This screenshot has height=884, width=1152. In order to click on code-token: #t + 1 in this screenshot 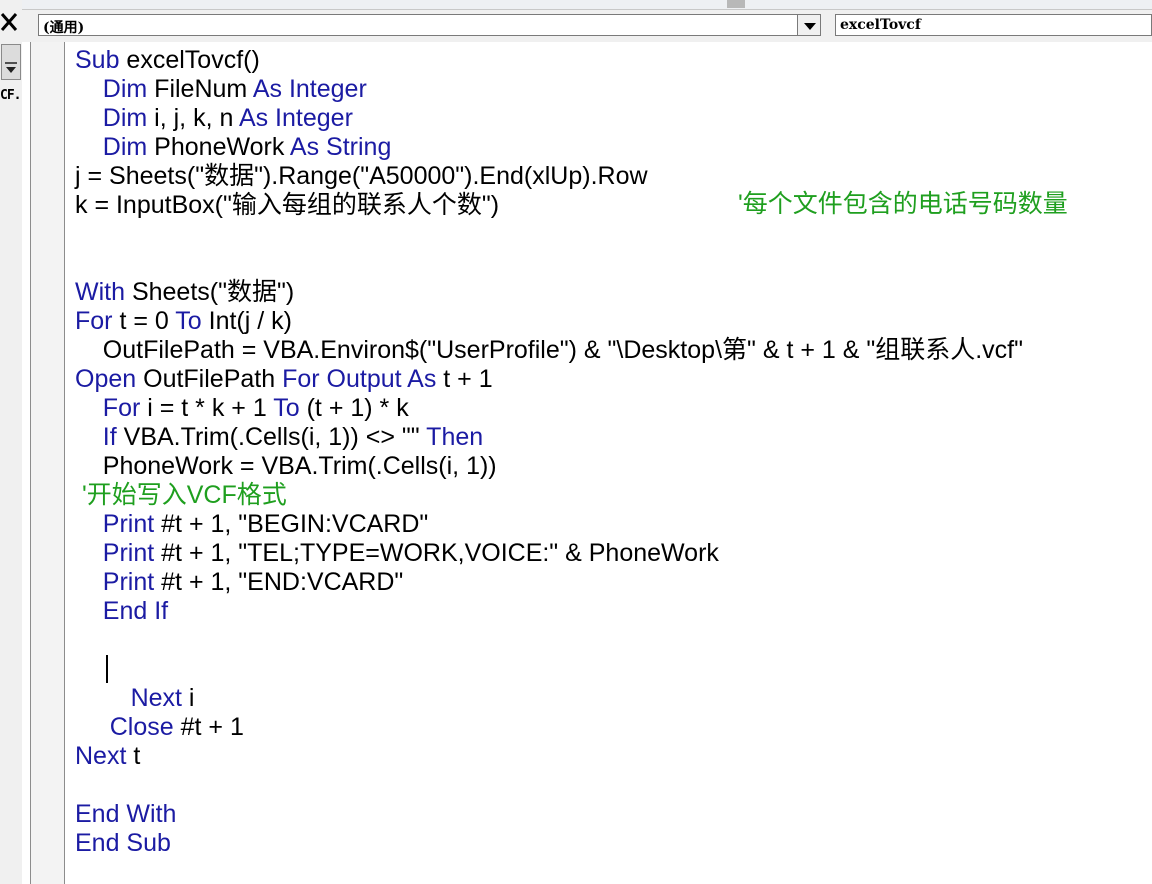, I will do `click(208, 727)`.